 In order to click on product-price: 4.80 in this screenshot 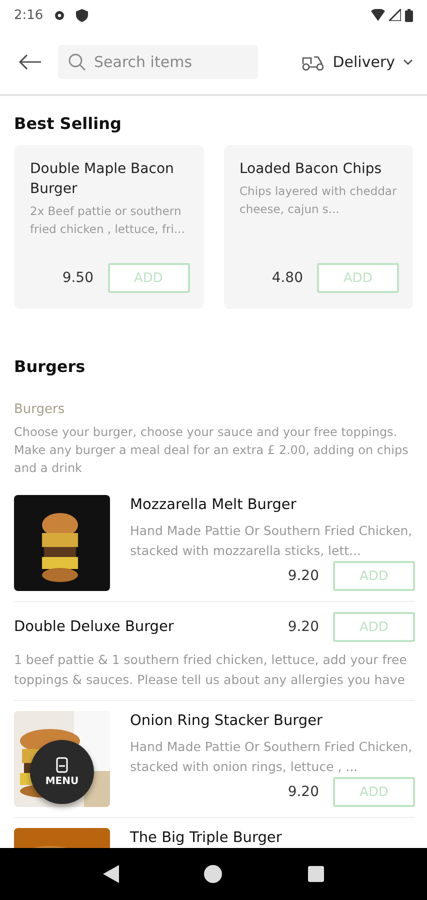, I will do `click(287, 278)`.